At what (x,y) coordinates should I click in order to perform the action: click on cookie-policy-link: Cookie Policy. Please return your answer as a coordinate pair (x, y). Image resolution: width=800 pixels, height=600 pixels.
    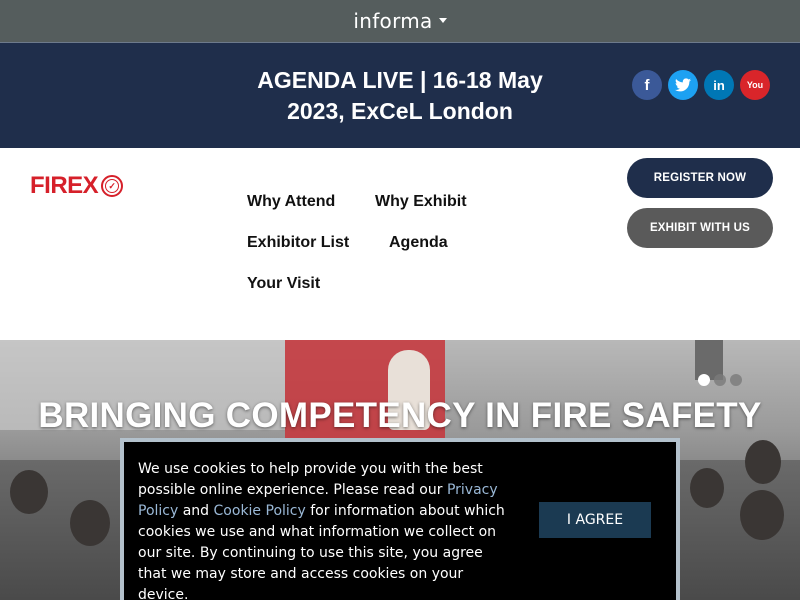
    Looking at the image, I should click on (260, 511).